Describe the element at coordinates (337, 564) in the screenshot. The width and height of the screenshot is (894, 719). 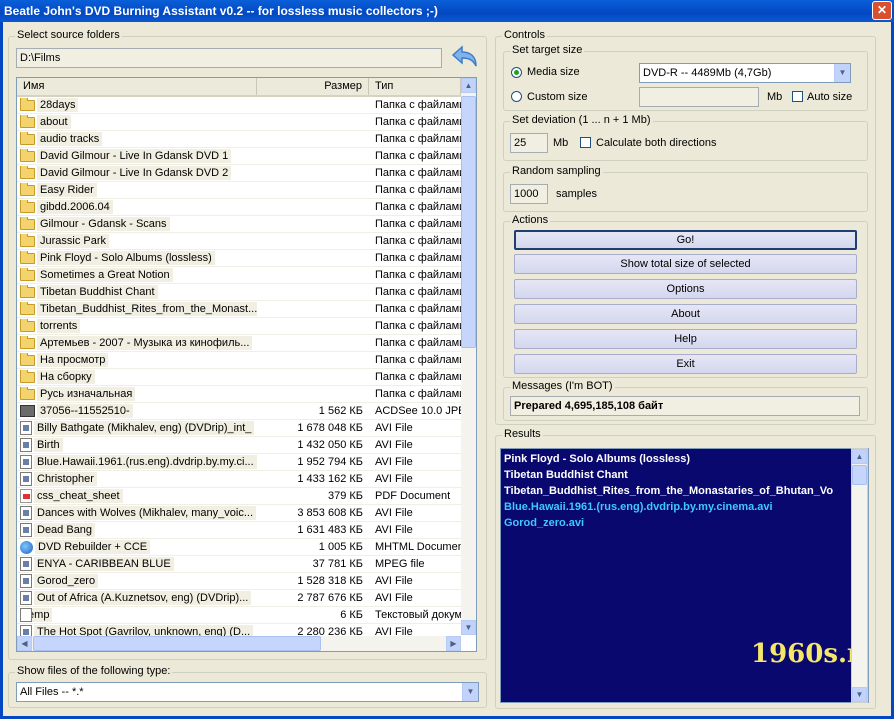
I see `row-size: 37 781 КБ` at that location.